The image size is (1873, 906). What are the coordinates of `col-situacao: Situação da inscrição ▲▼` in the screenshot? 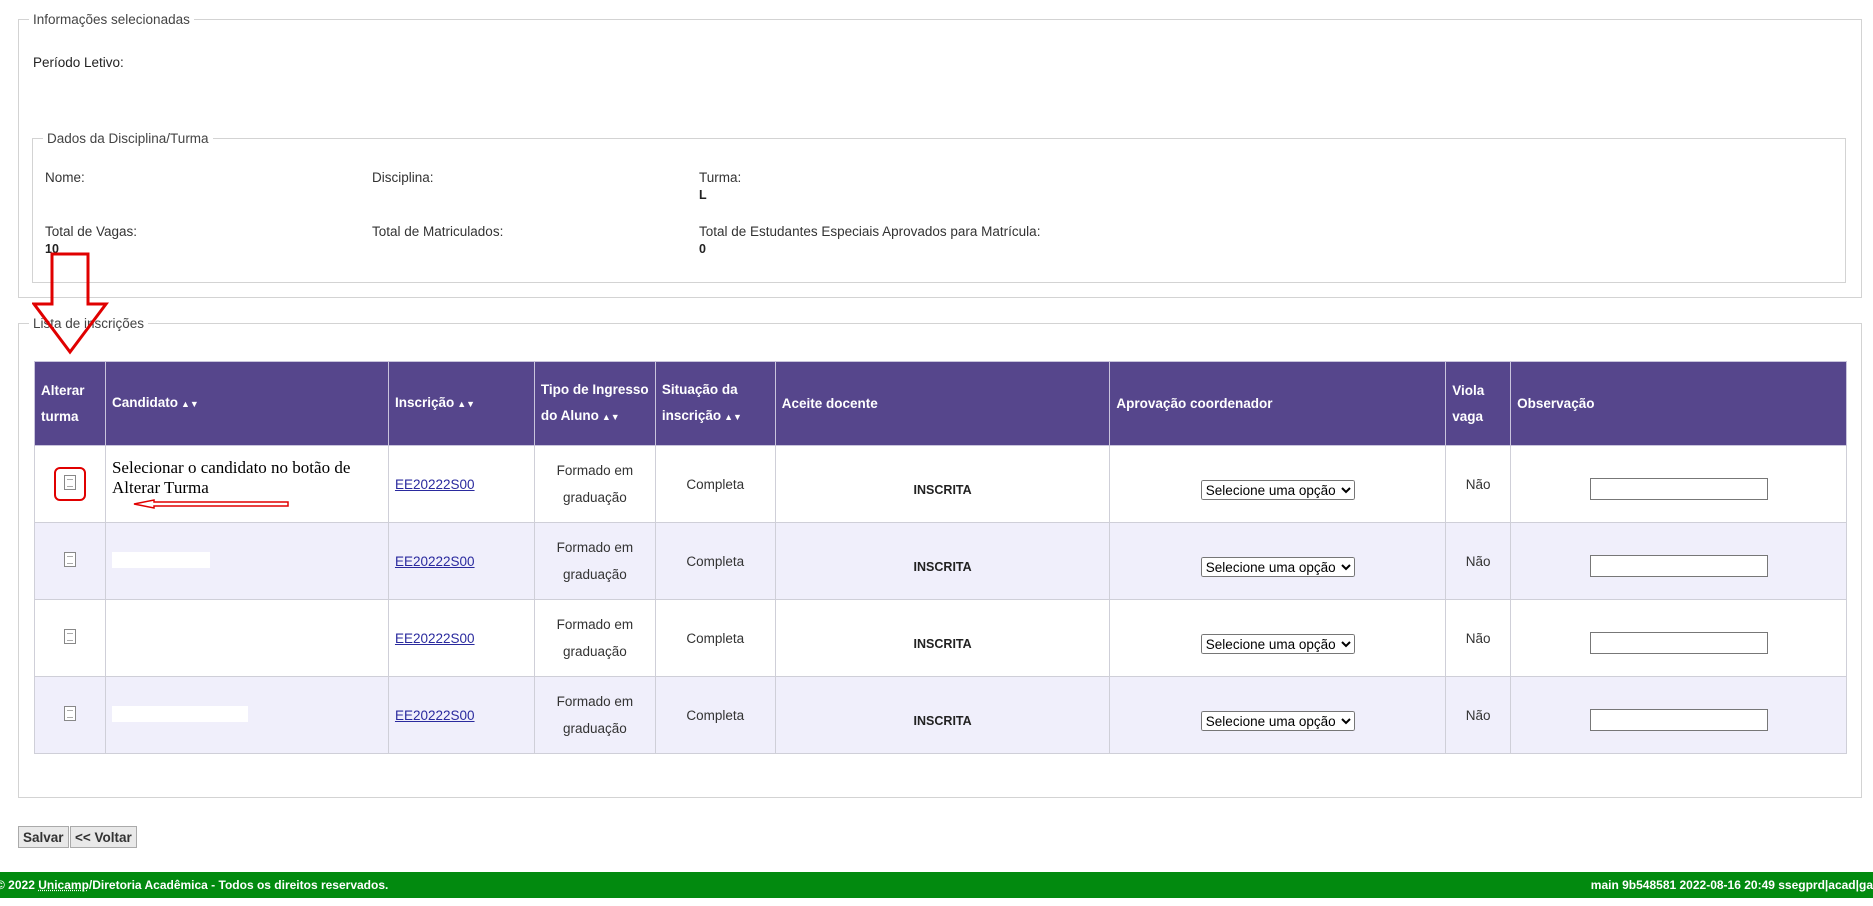 It's located at (715, 403).